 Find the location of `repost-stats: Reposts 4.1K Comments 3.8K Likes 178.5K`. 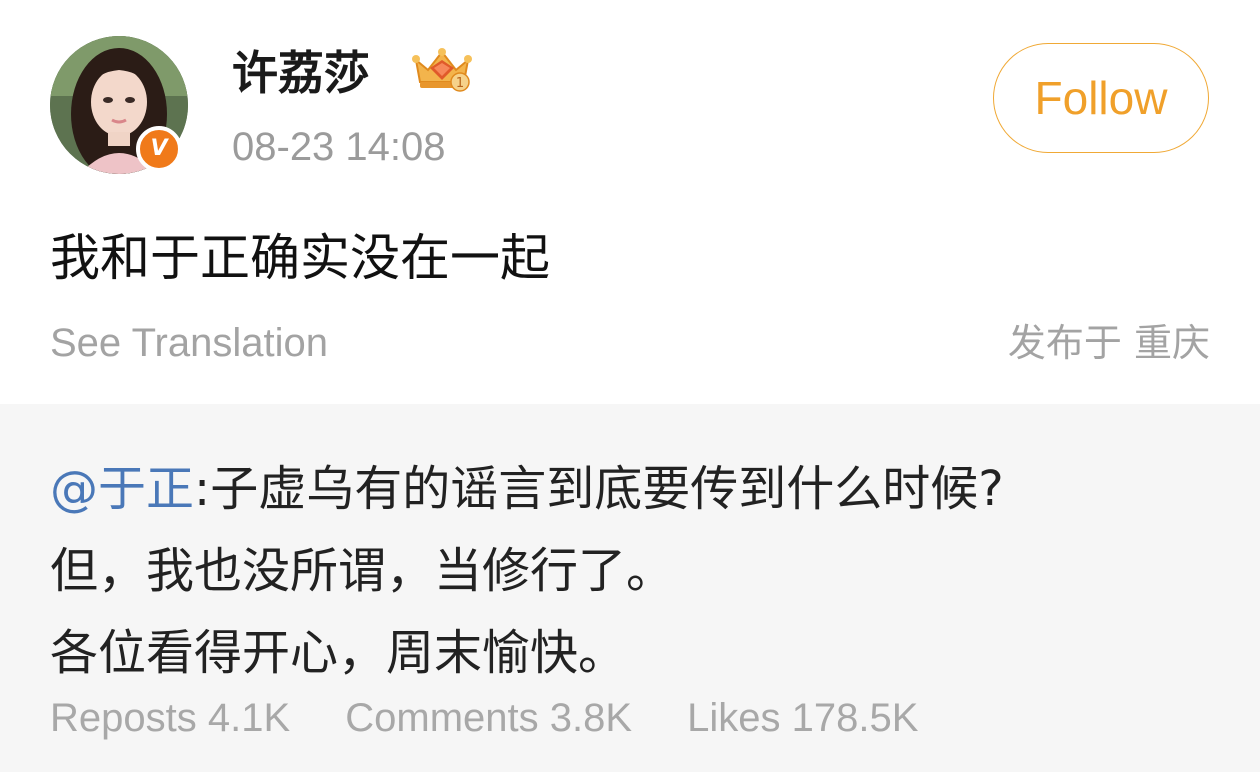

repost-stats: Reposts 4.1K Comments 3.8K Likes 178.5K is located at coordinates (506, 718).